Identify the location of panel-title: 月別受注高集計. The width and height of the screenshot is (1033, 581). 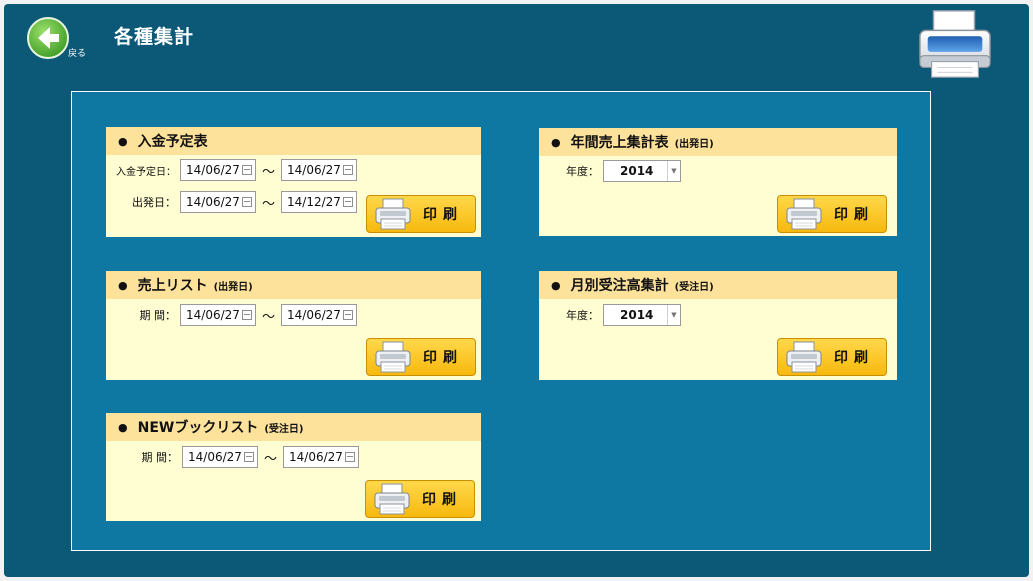
(619, 286).